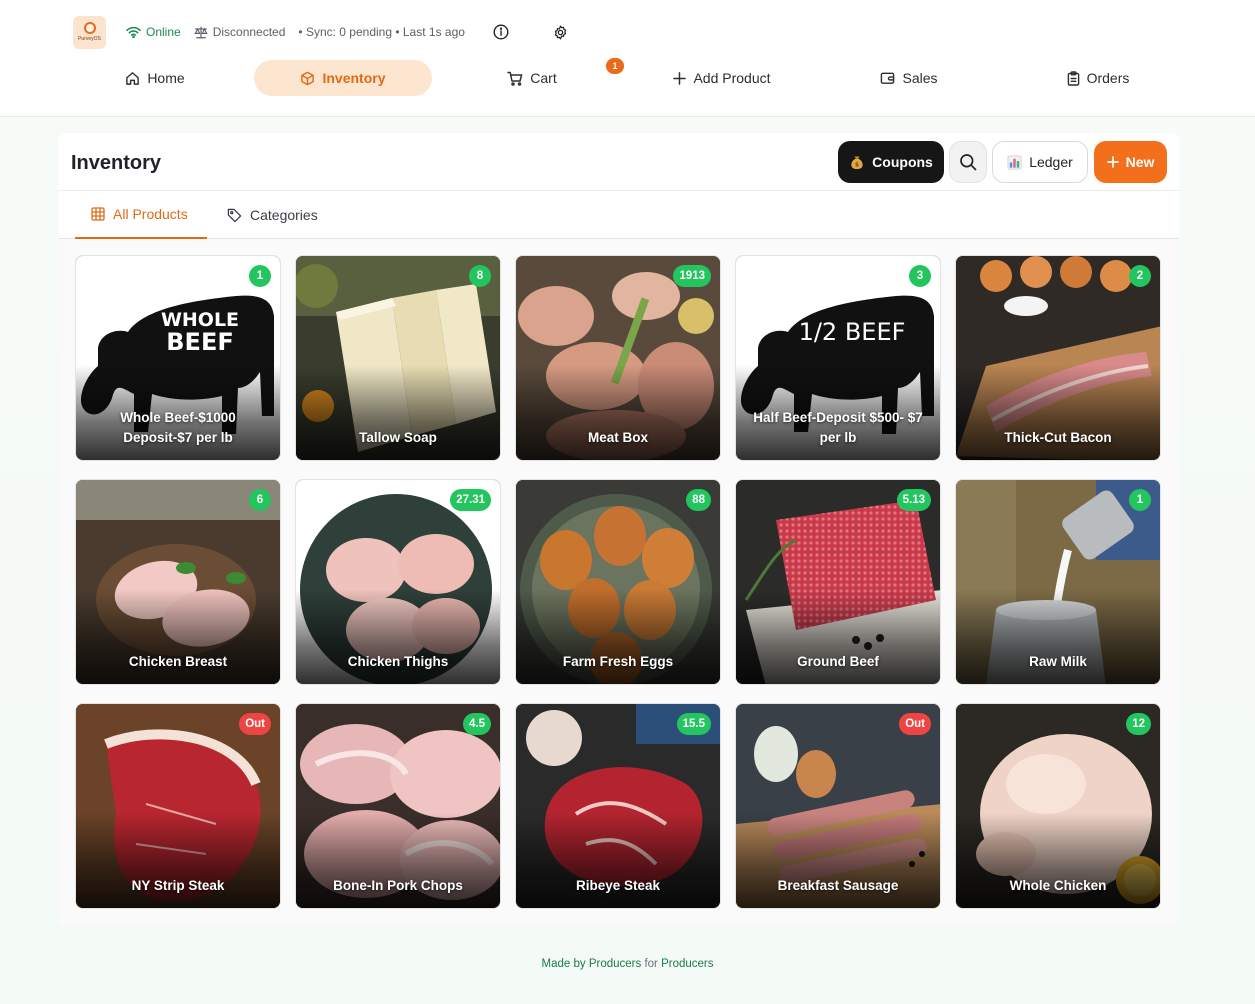 This screenshot has height=1004, width=1255. What do you see at coordinates (838, 427) in the screenshot?
I see `product-name: Half Beef-Deposit $500- $7 per lb` at bounding box center [838, 427].